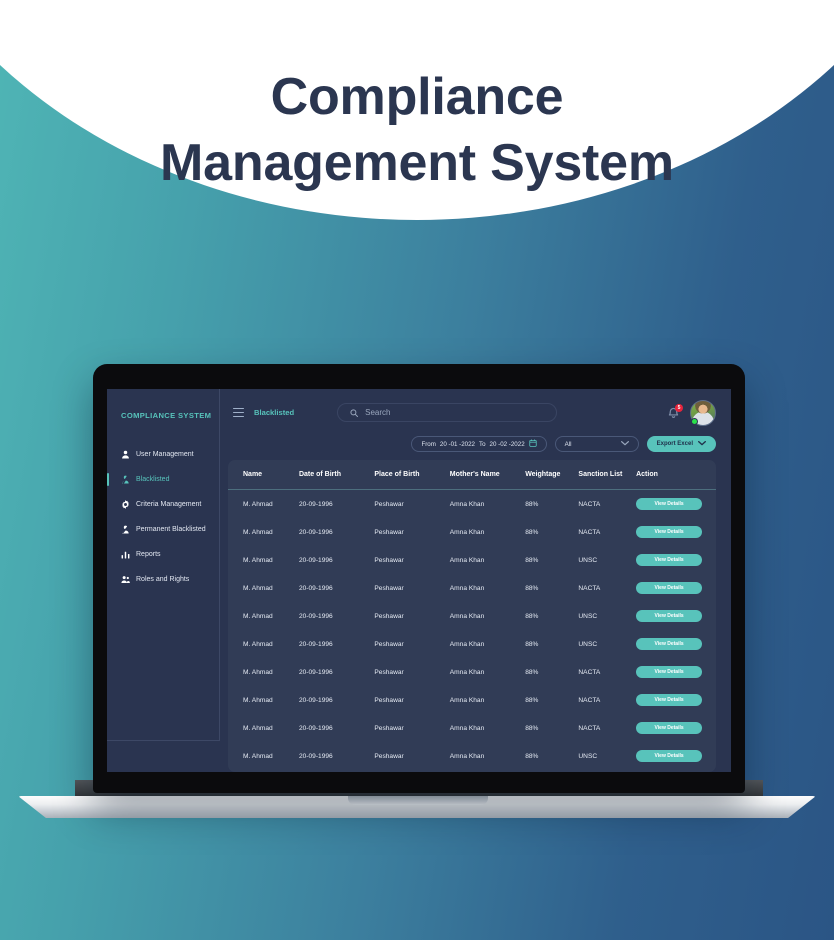  What do you see at coordinates (125, 554) in the screenshot?
I see `bar-chart-icon` at bounding box center [125, 554].